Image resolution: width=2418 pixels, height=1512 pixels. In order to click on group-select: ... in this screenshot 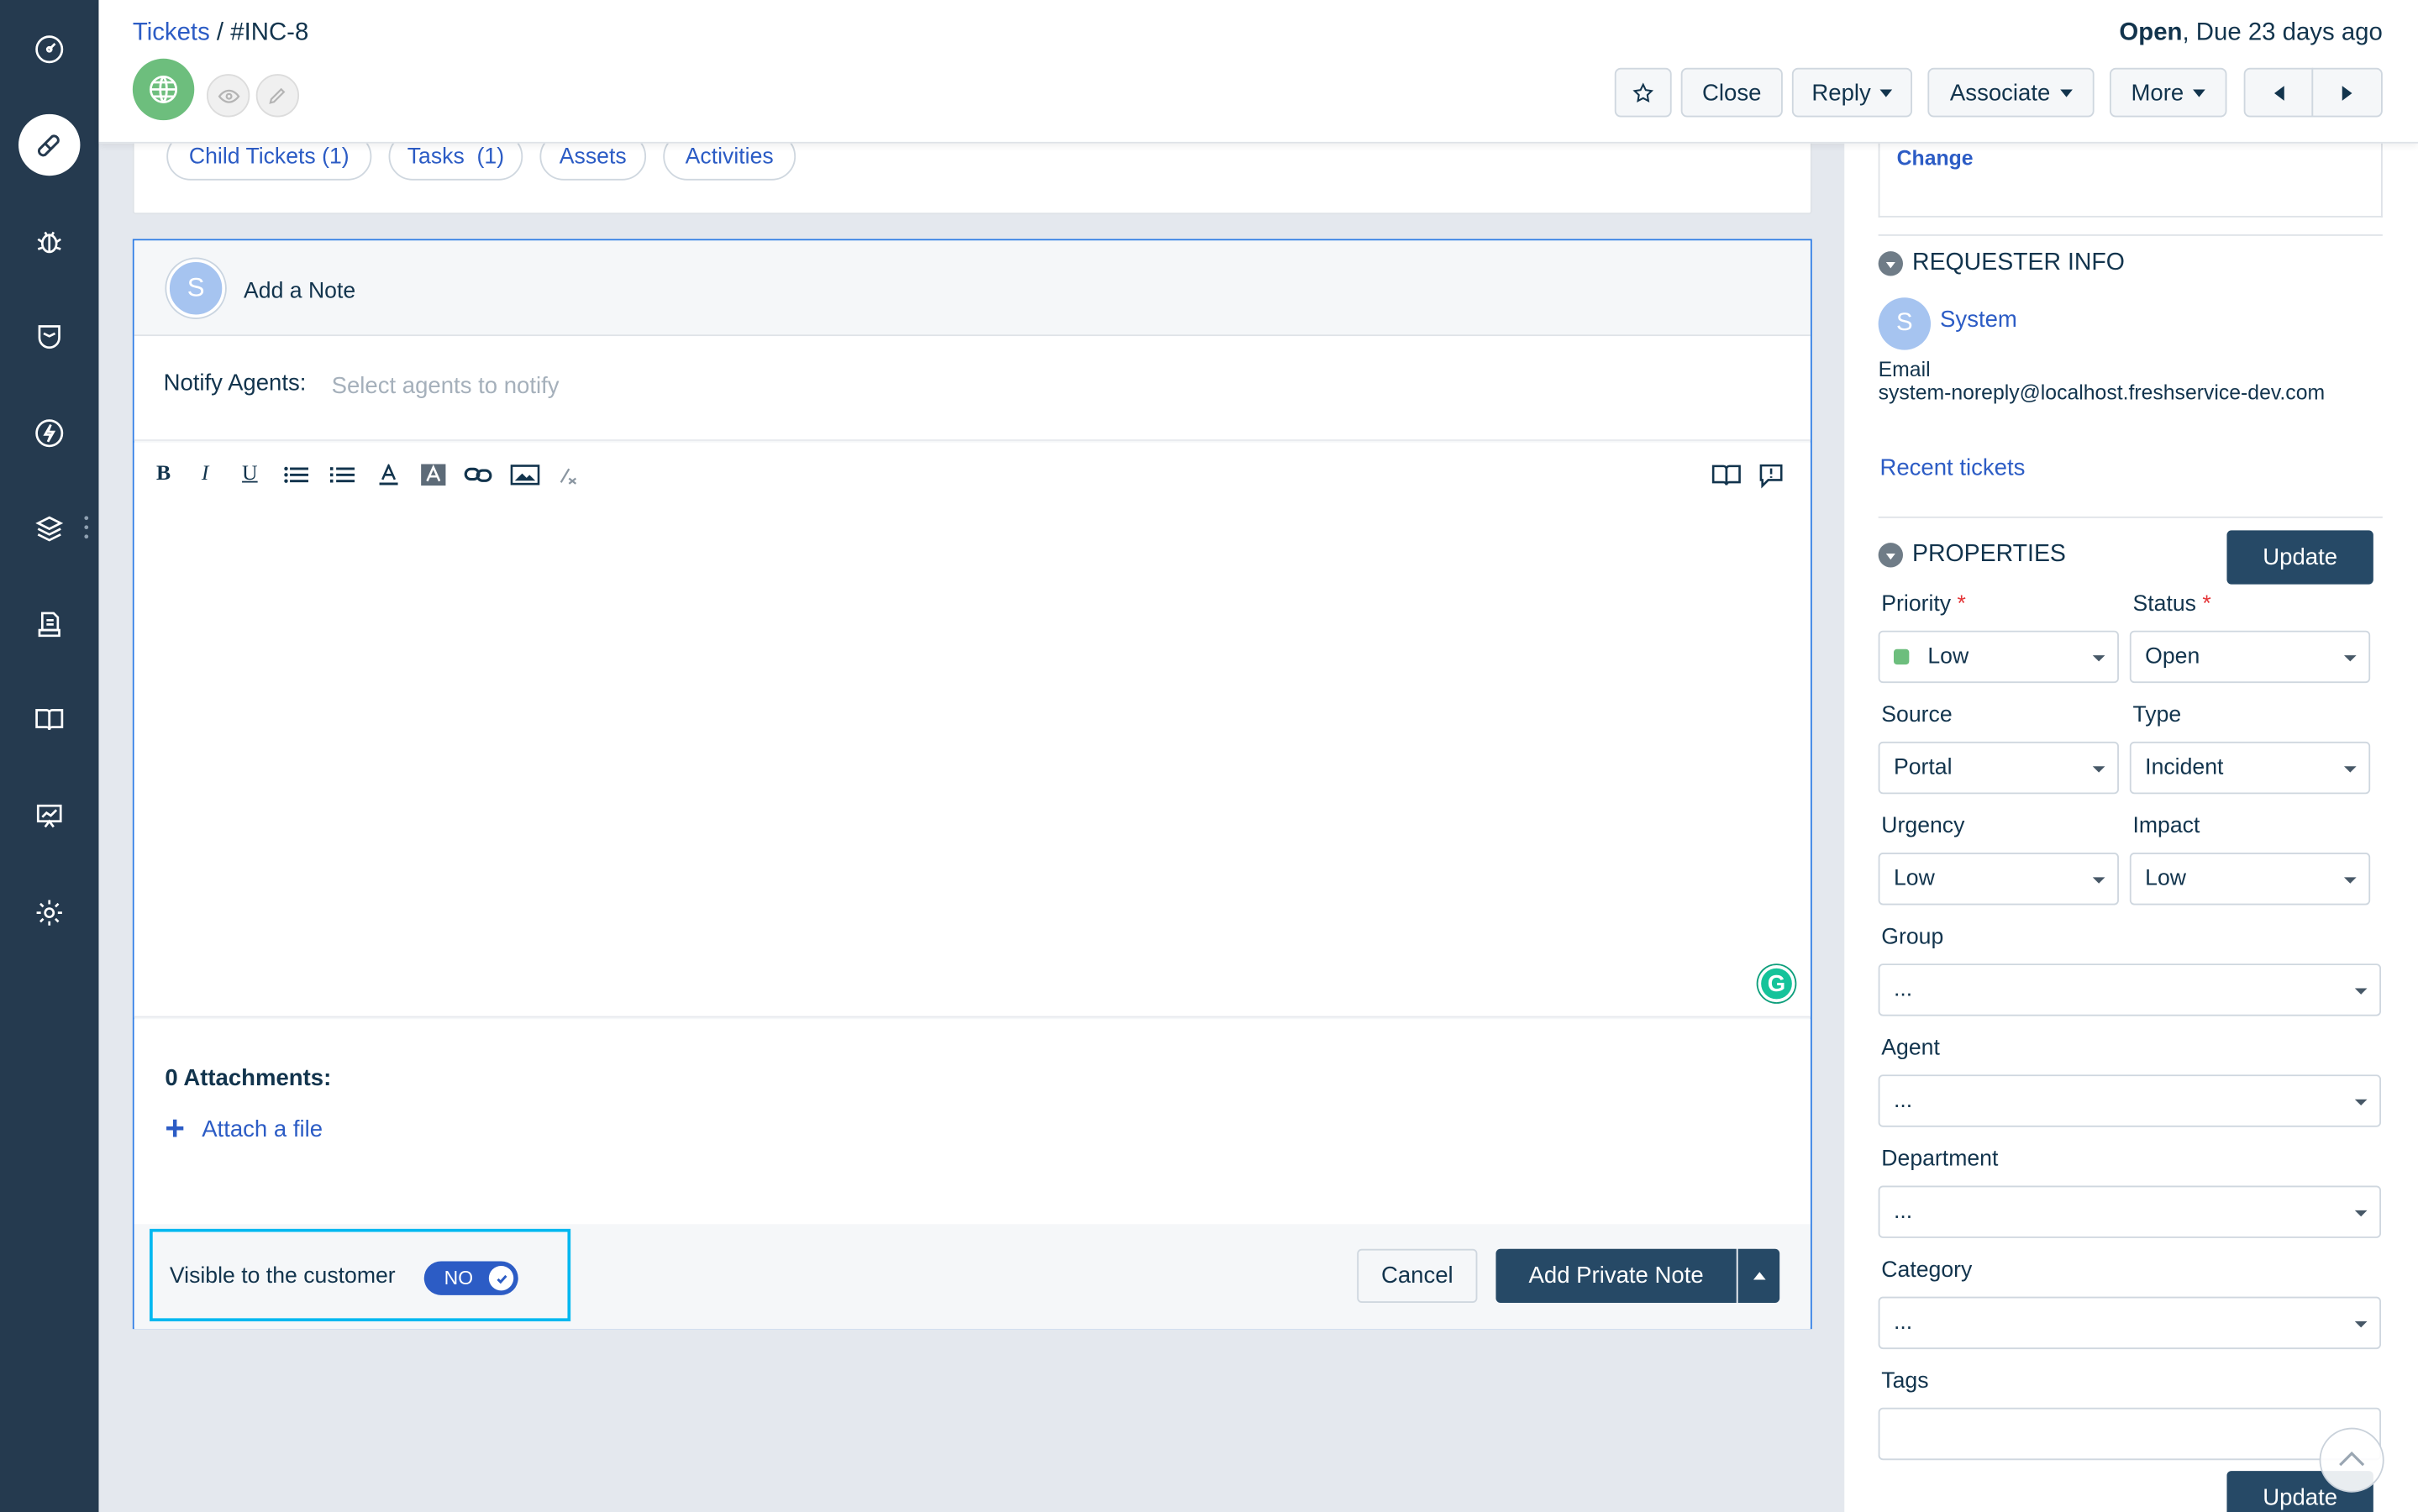, I will do `click(2130, 989)`.